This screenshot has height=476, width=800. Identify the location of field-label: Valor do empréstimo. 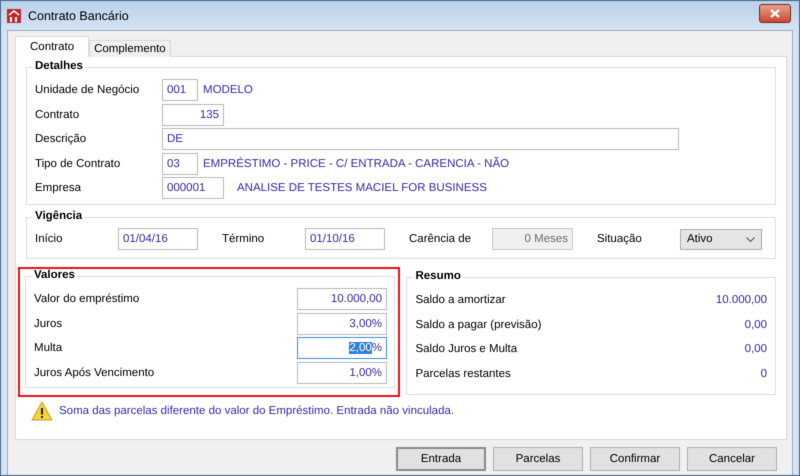
(87, 299).